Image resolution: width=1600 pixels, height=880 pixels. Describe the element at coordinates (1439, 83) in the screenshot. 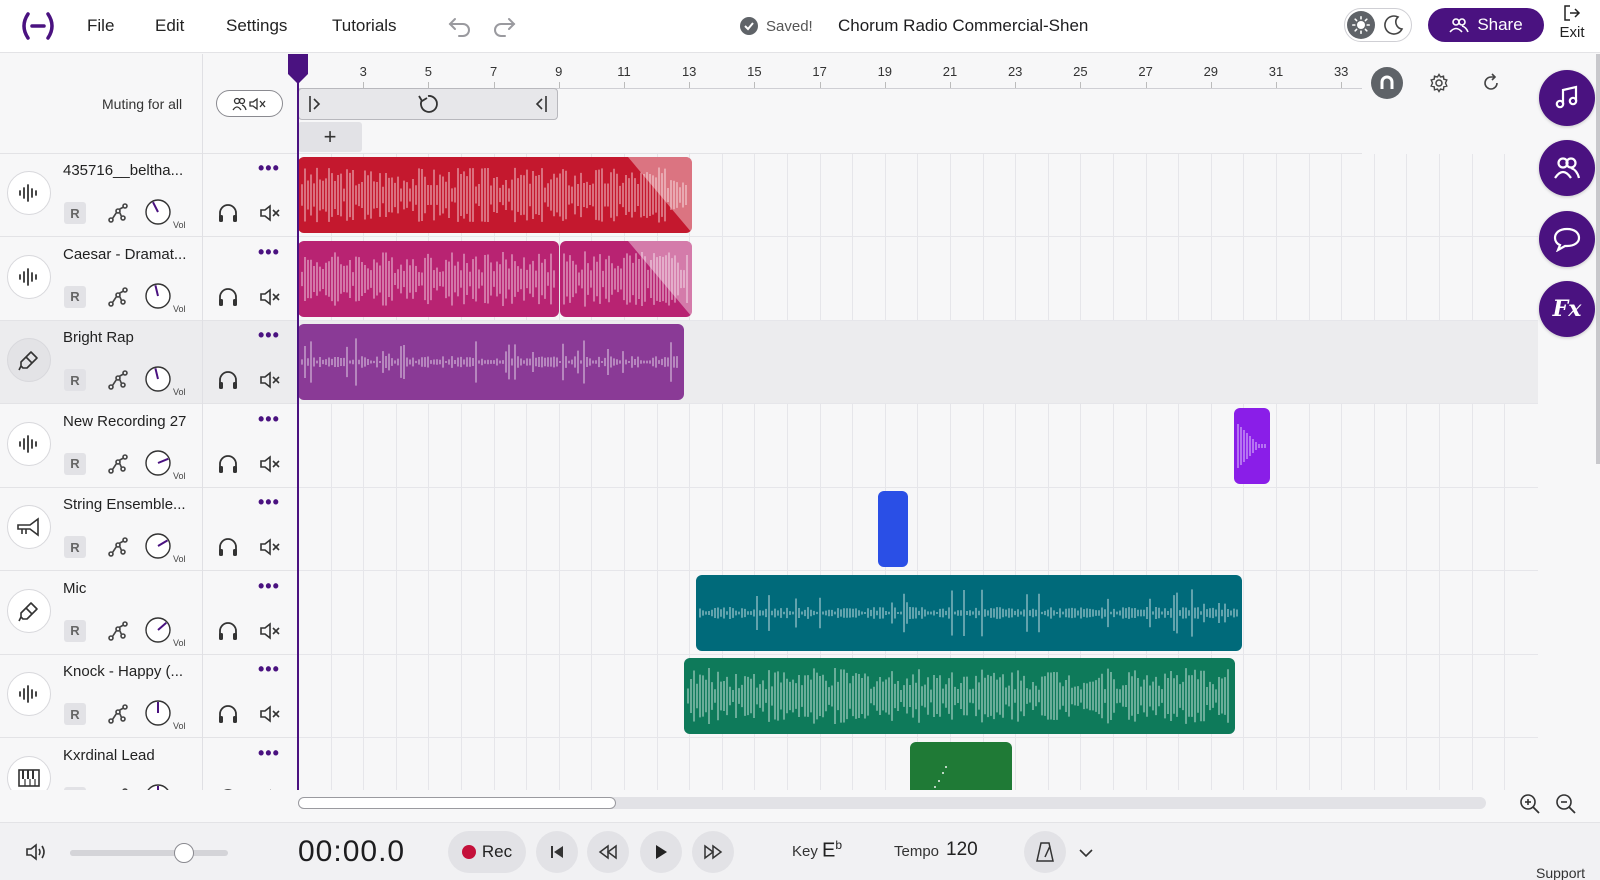

I see `settings-button` at that location.